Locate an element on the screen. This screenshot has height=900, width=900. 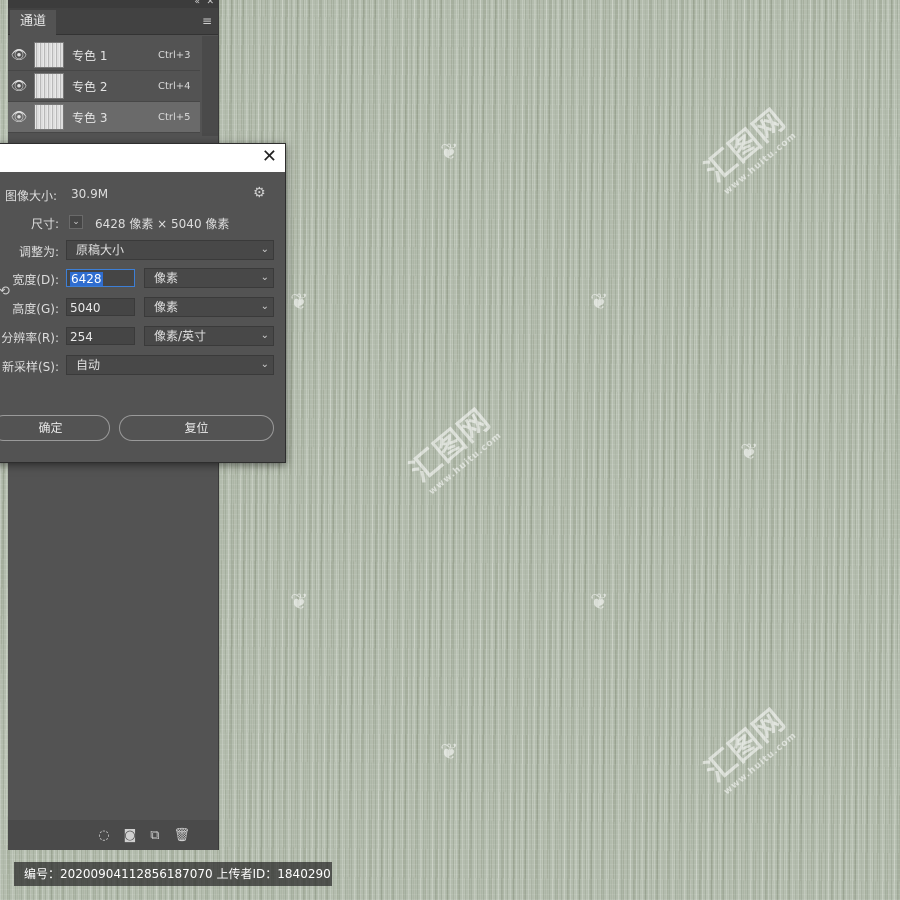
tab-channels: 通道 is located at coordinates (33, 23).